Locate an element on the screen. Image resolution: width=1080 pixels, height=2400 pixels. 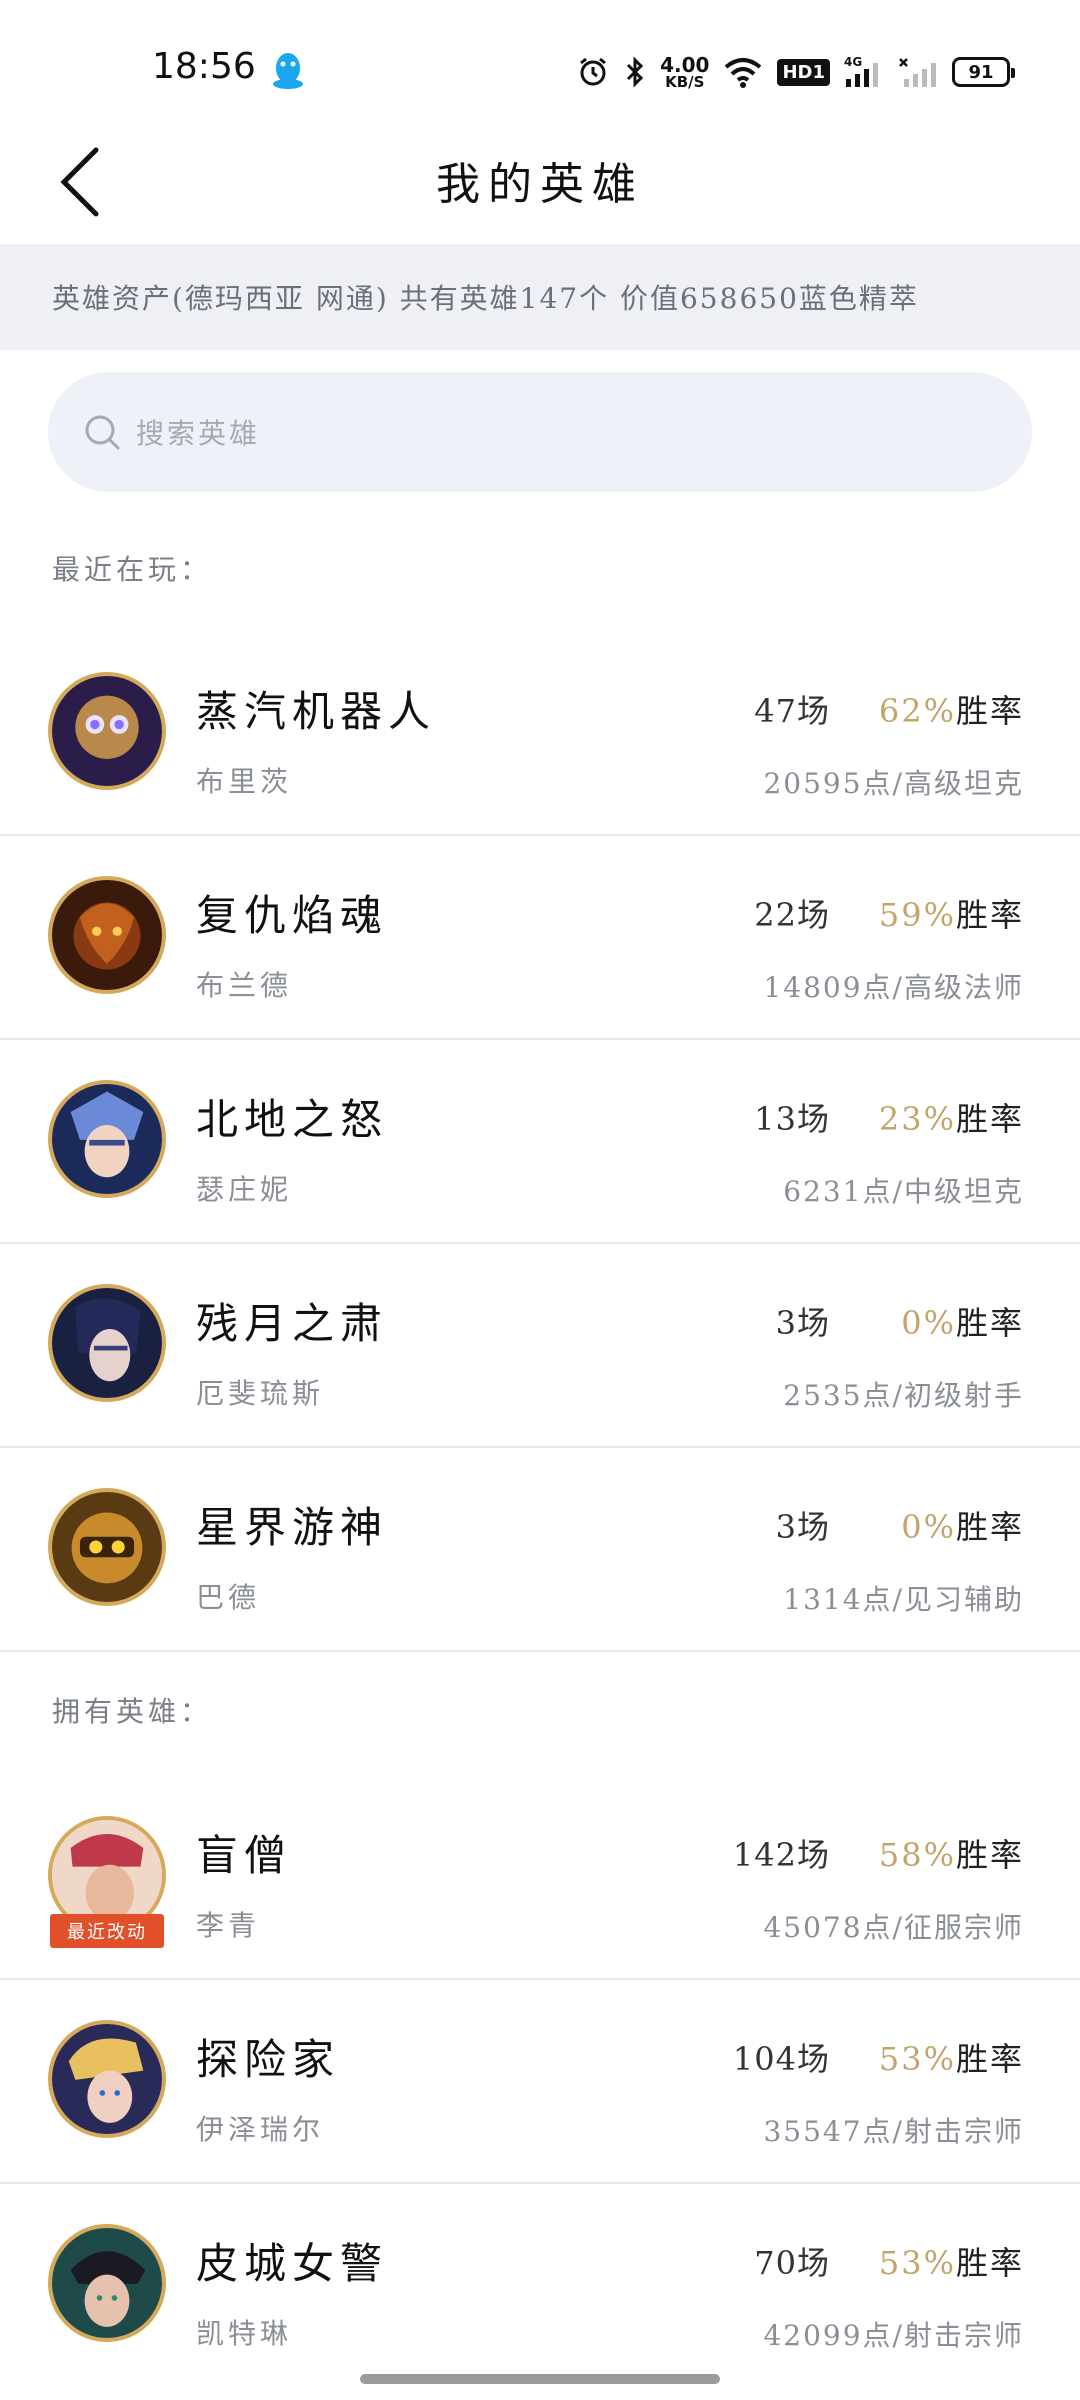
bard-avatar is located at coordinates (107, 1547).